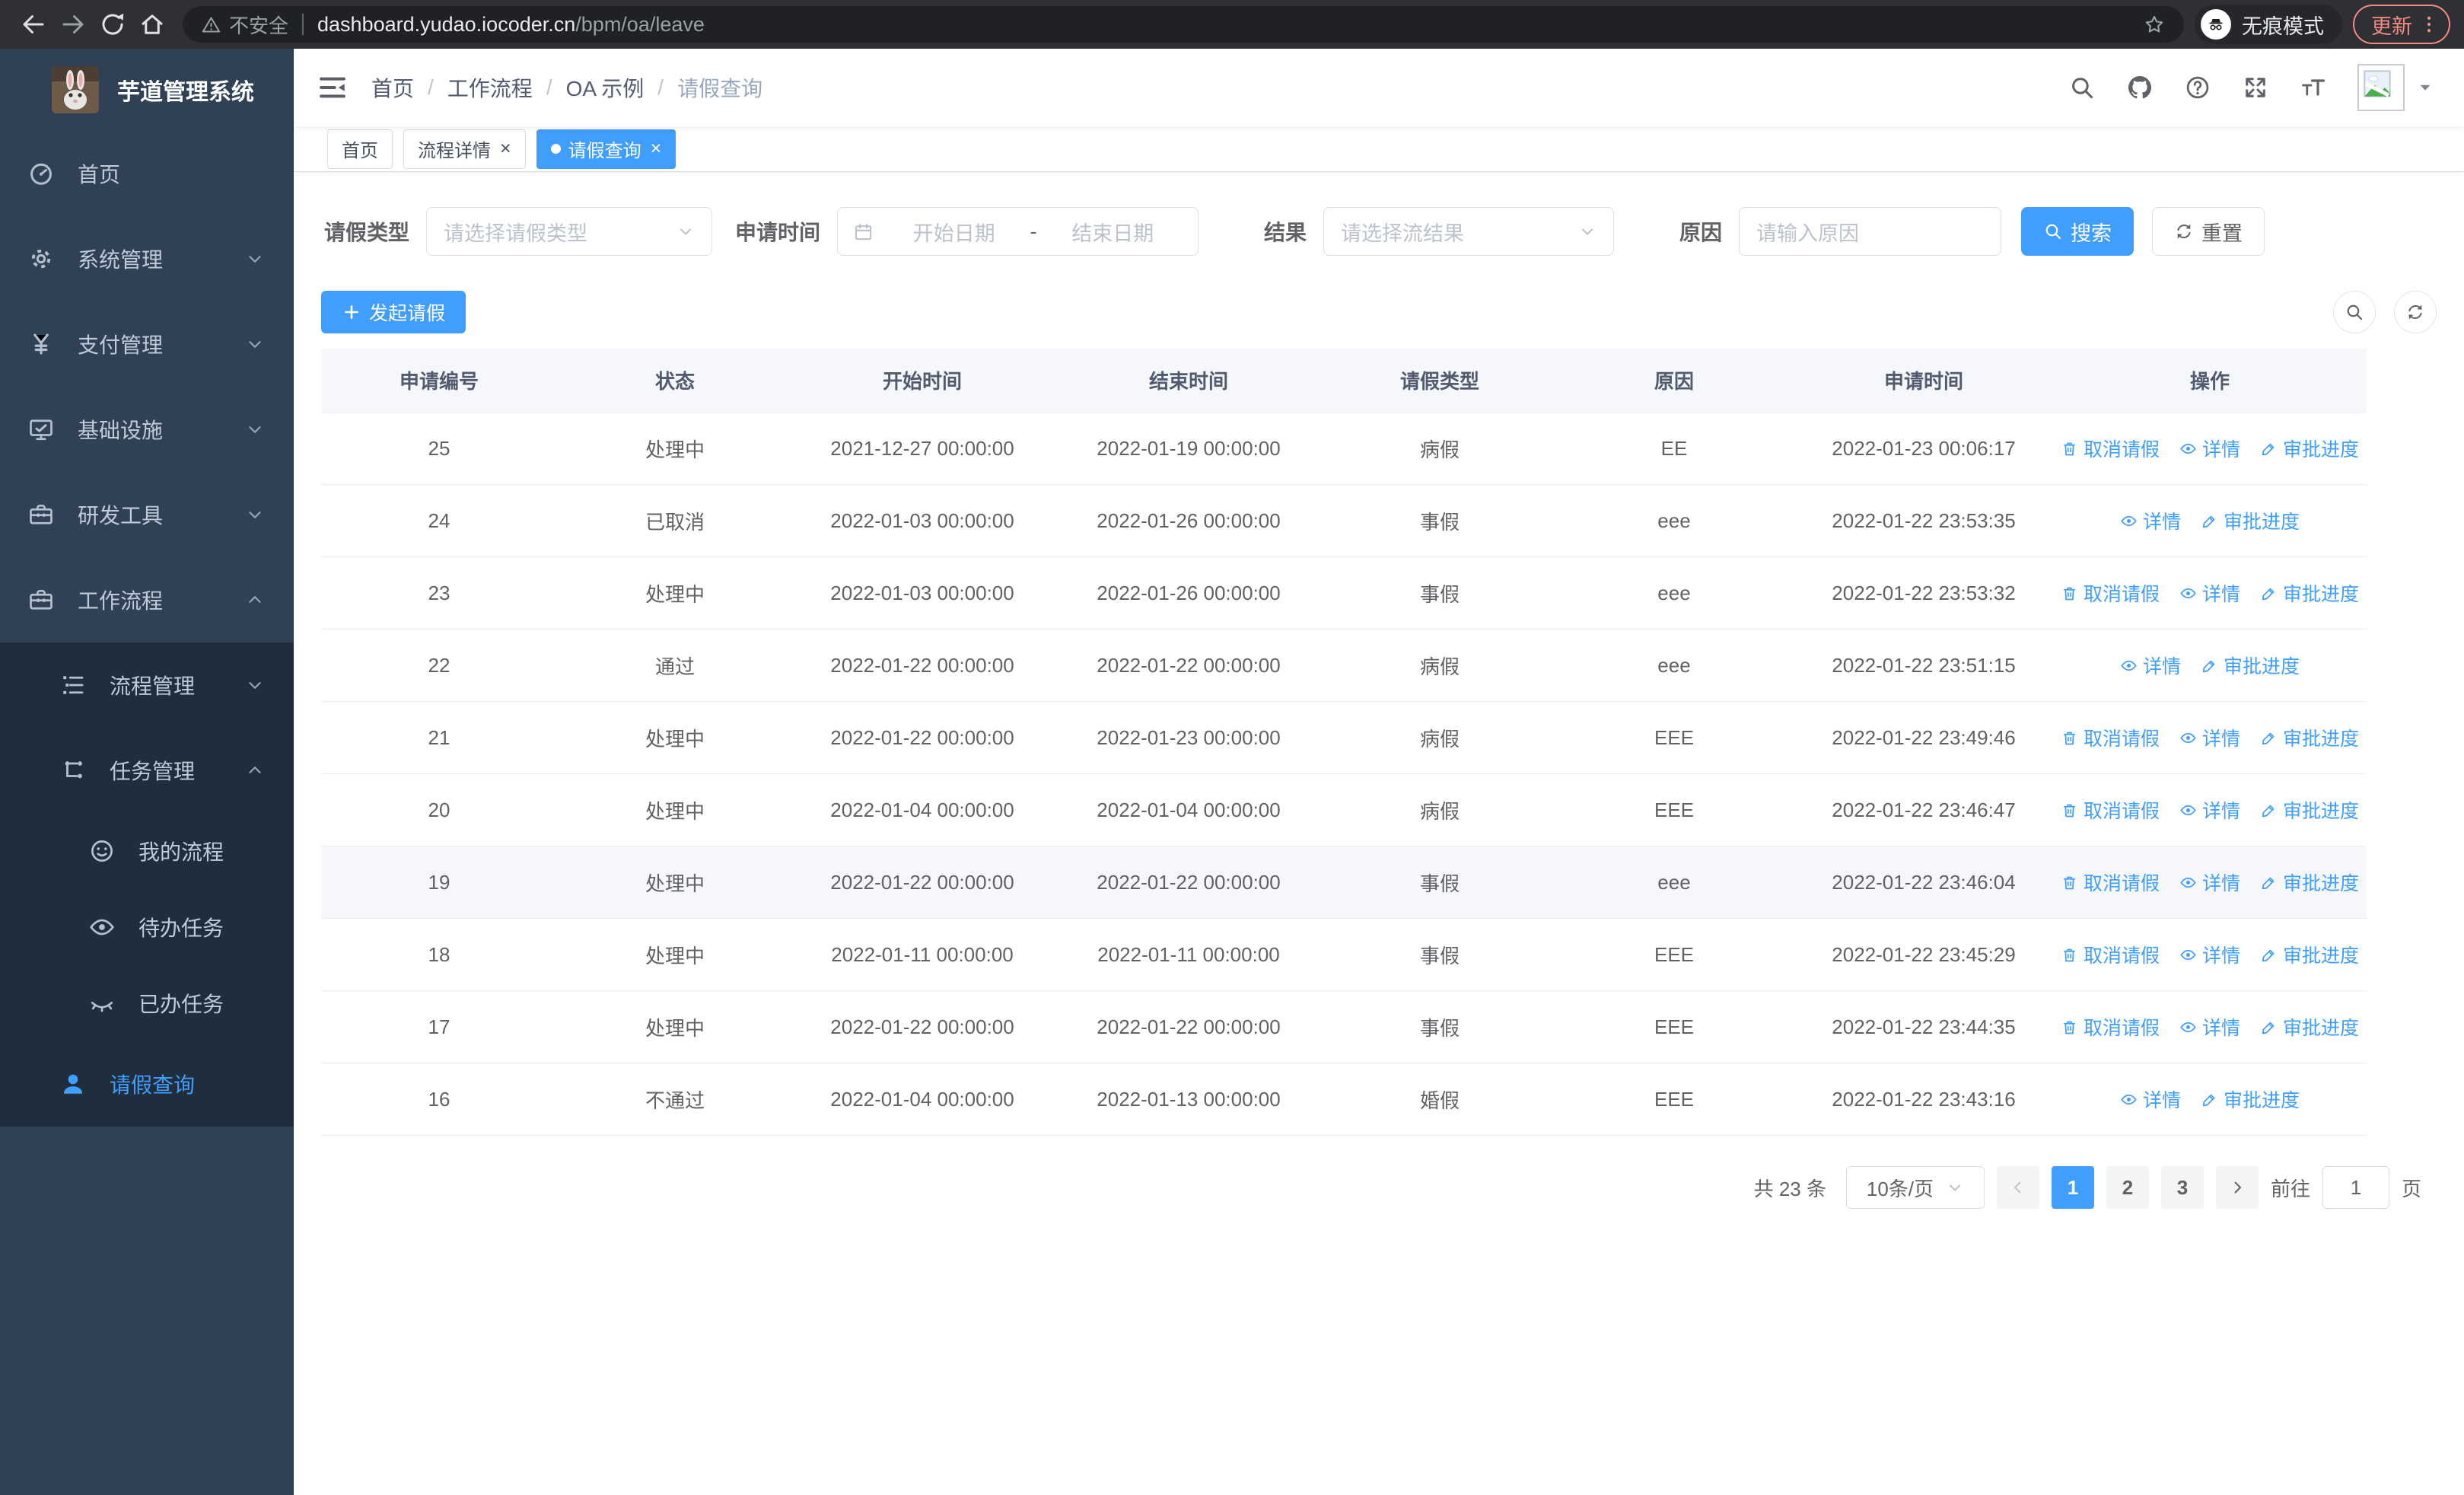  I want to click on goto-page-input: 1, so click(2355, 1187).